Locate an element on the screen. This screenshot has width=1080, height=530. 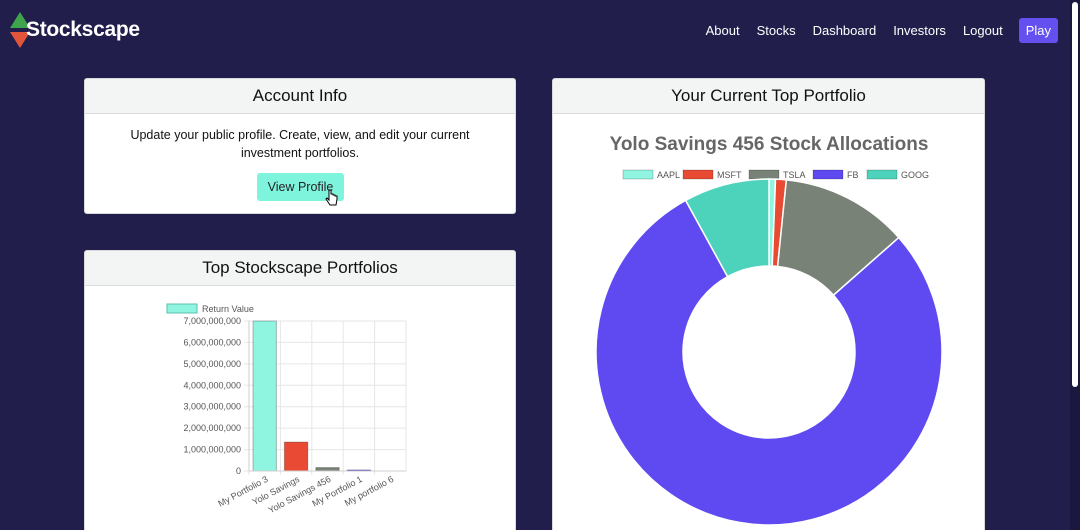
nav-dashboard: Dashboard is located at coordinates (845, 30).